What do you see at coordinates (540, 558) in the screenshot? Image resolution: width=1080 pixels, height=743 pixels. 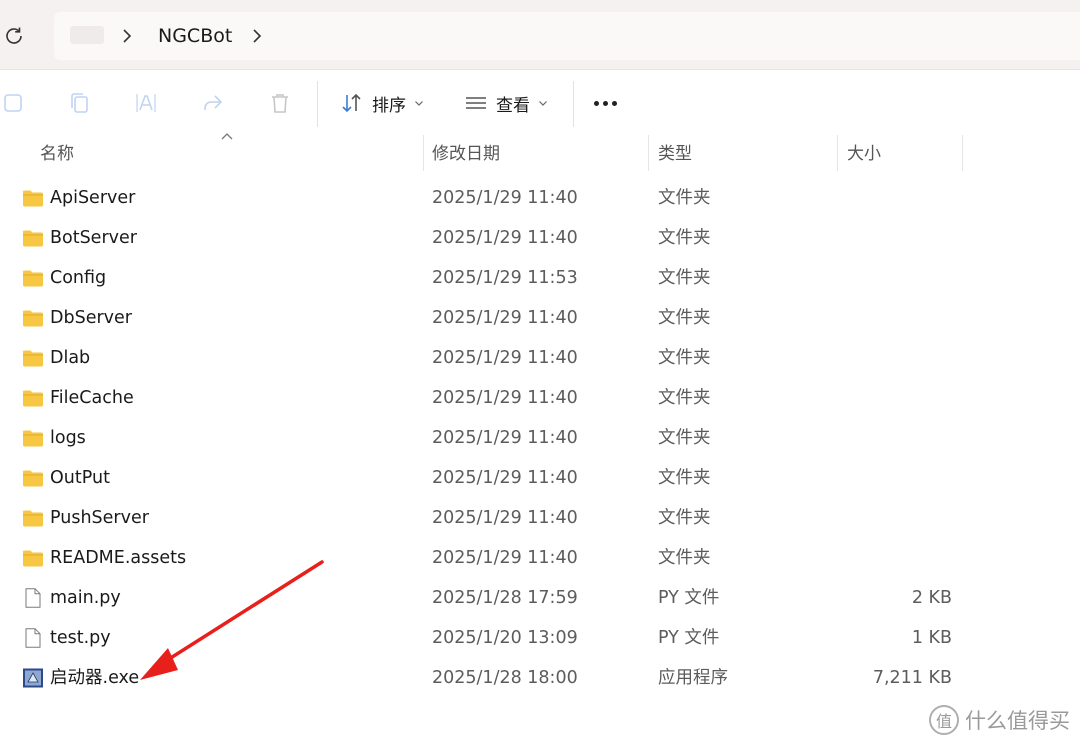 I see `file-row: README.assets 2025/1/29 11:40 文件夹` at bounding box center [540, 558].